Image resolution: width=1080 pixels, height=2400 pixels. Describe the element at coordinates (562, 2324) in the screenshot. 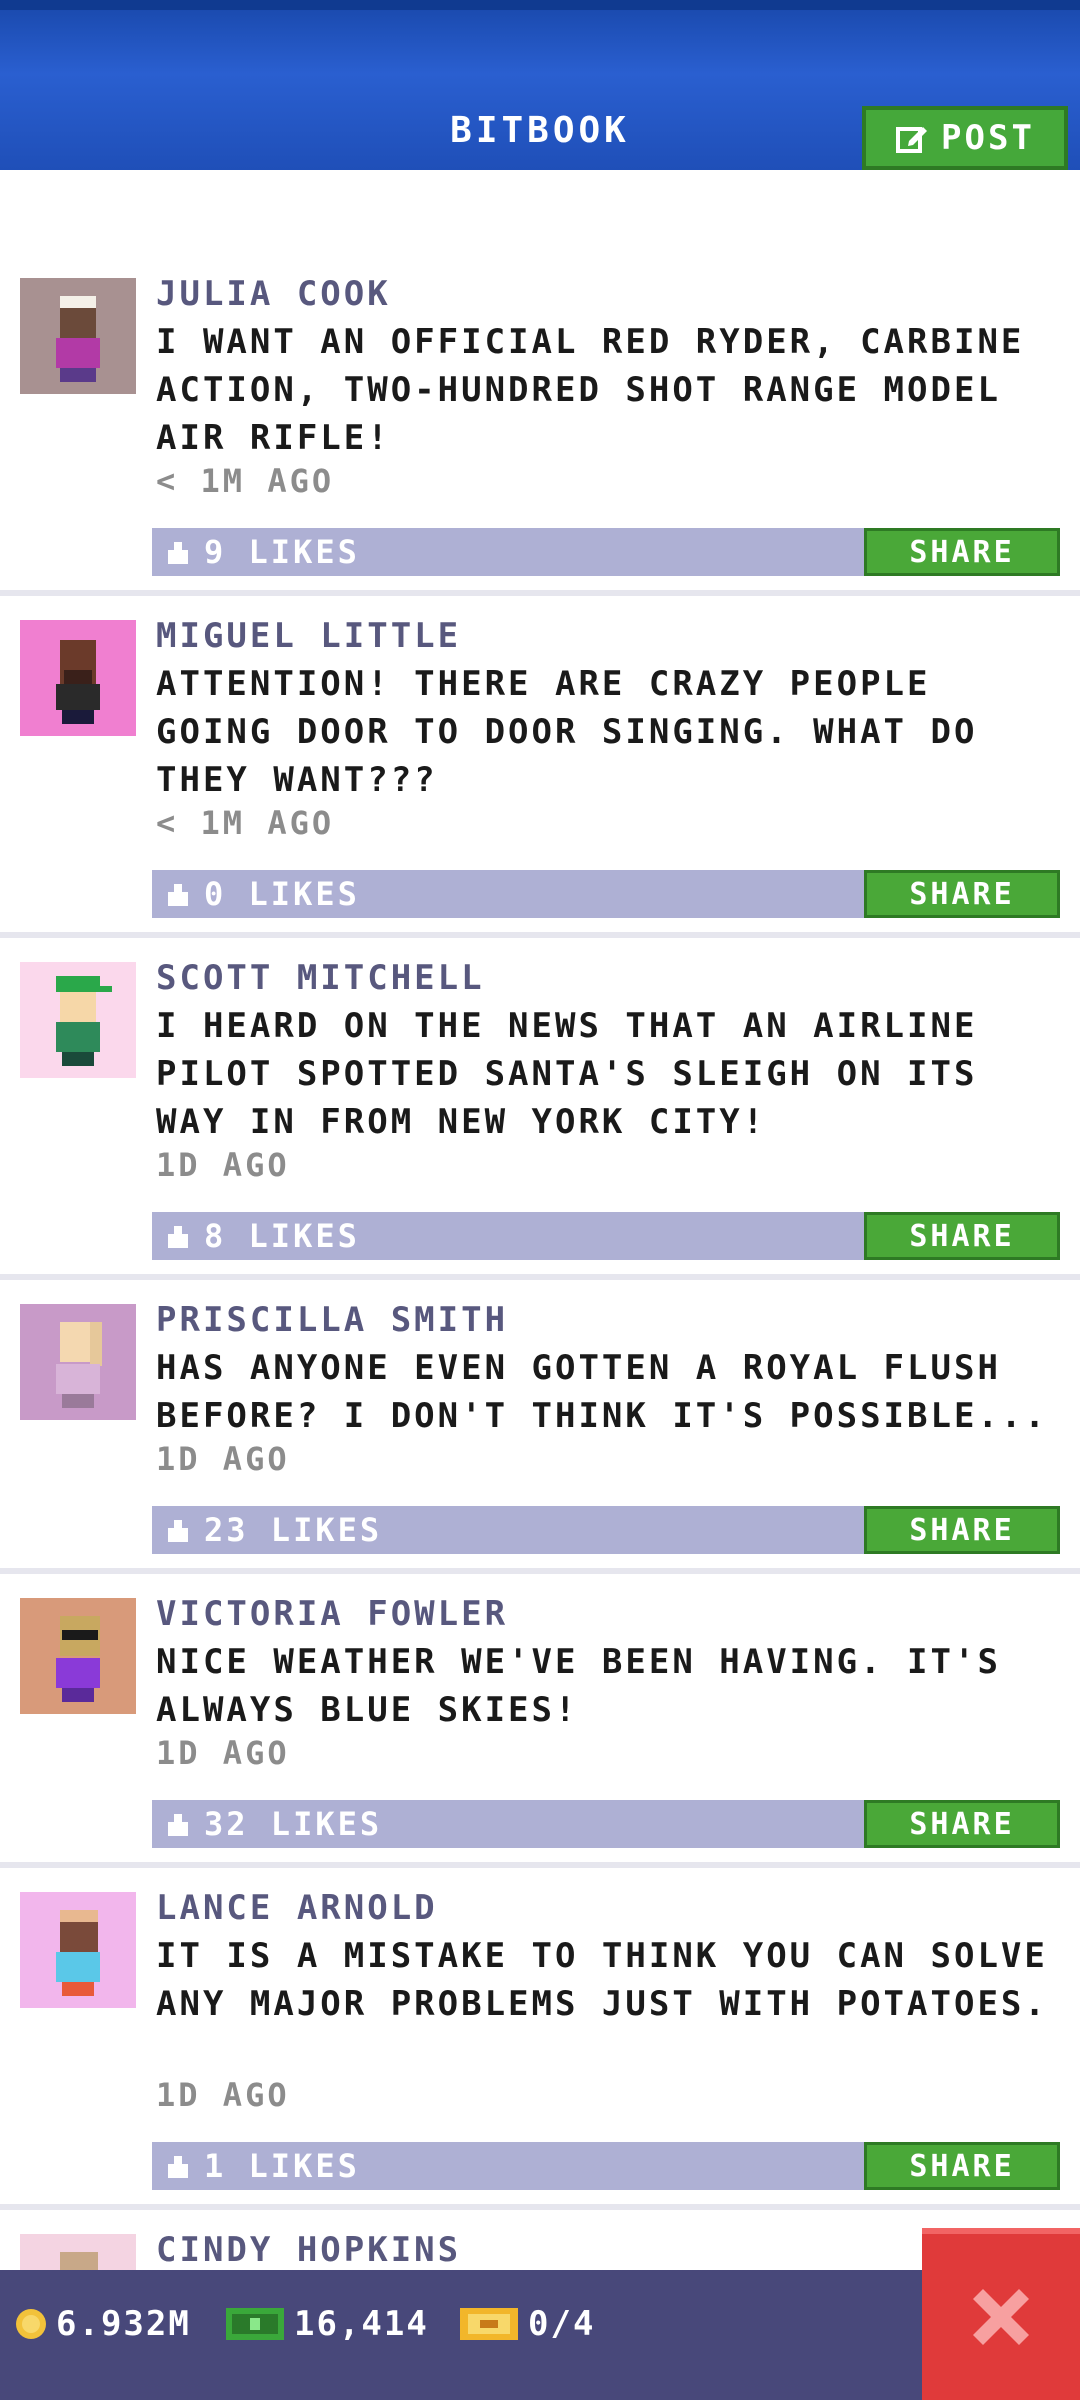

I see `tickets-value: 0/4` at that location.